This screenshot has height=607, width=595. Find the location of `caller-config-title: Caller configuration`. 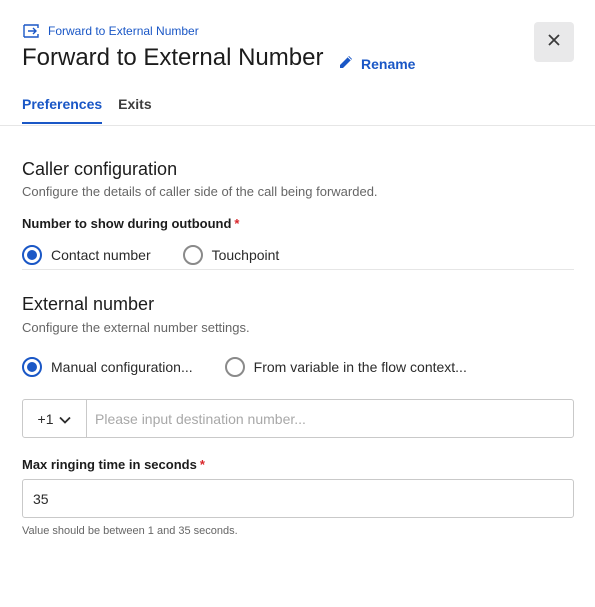

caller-config-title: Caller configuration is located at coordinates (100, 169).